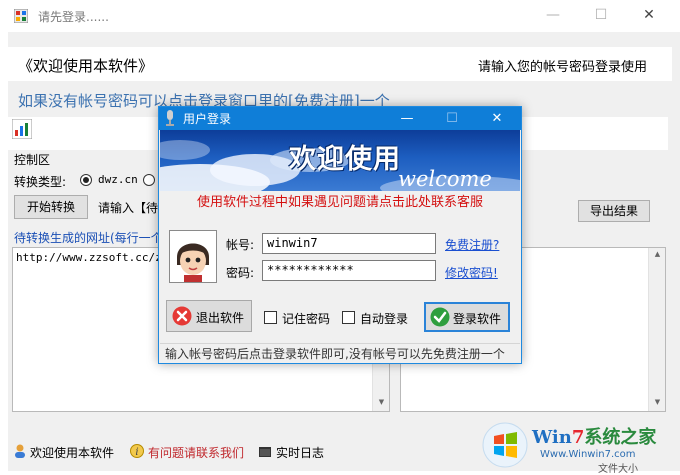 The image size is (680, 475). Describe the element at coordinates (72, 453) in the screenshot. I see `status-welcome: 欢迎使用本软件` at that location.